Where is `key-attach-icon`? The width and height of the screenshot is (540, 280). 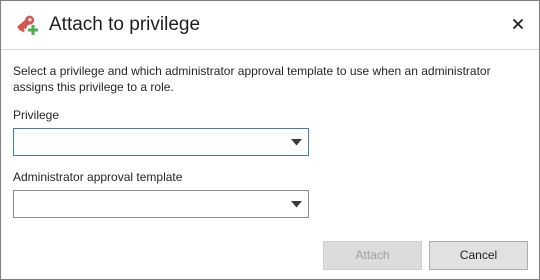 key-attach-icon is located at coordinates (27, 25).